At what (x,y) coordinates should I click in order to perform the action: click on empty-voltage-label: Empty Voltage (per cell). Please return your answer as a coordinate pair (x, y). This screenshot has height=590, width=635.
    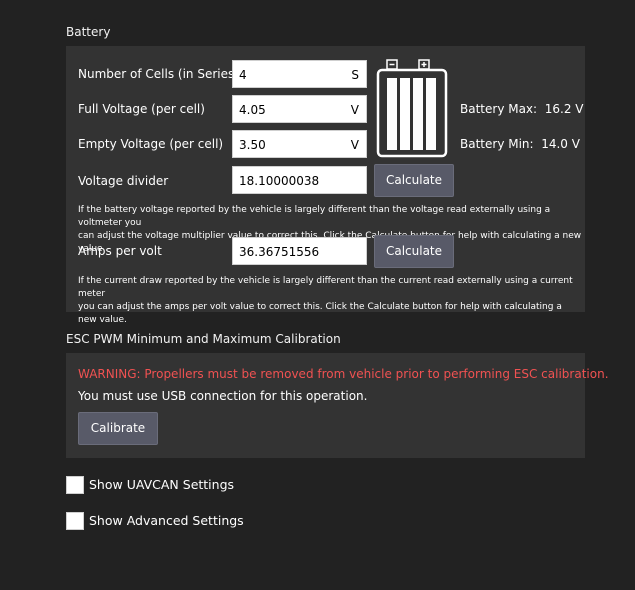
    Looking at the image, I should click on (151, 144).